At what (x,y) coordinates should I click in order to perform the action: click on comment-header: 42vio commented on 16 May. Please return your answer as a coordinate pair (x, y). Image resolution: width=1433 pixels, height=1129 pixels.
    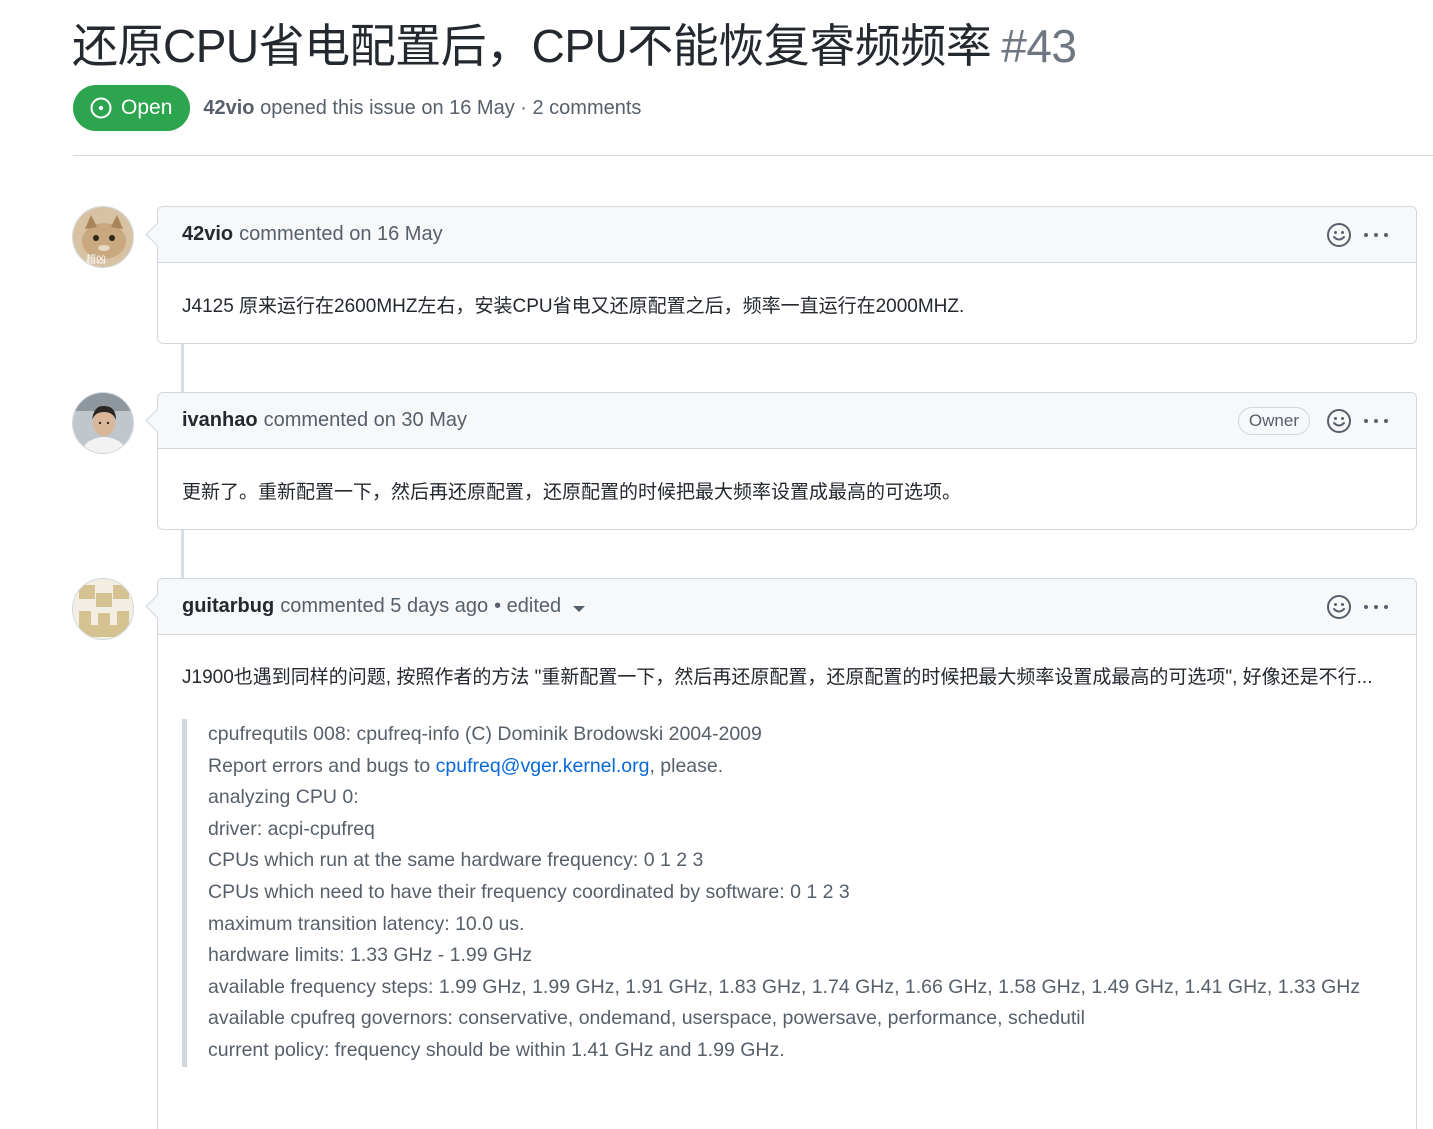
    Looking at the image, I should click on (787, 235).